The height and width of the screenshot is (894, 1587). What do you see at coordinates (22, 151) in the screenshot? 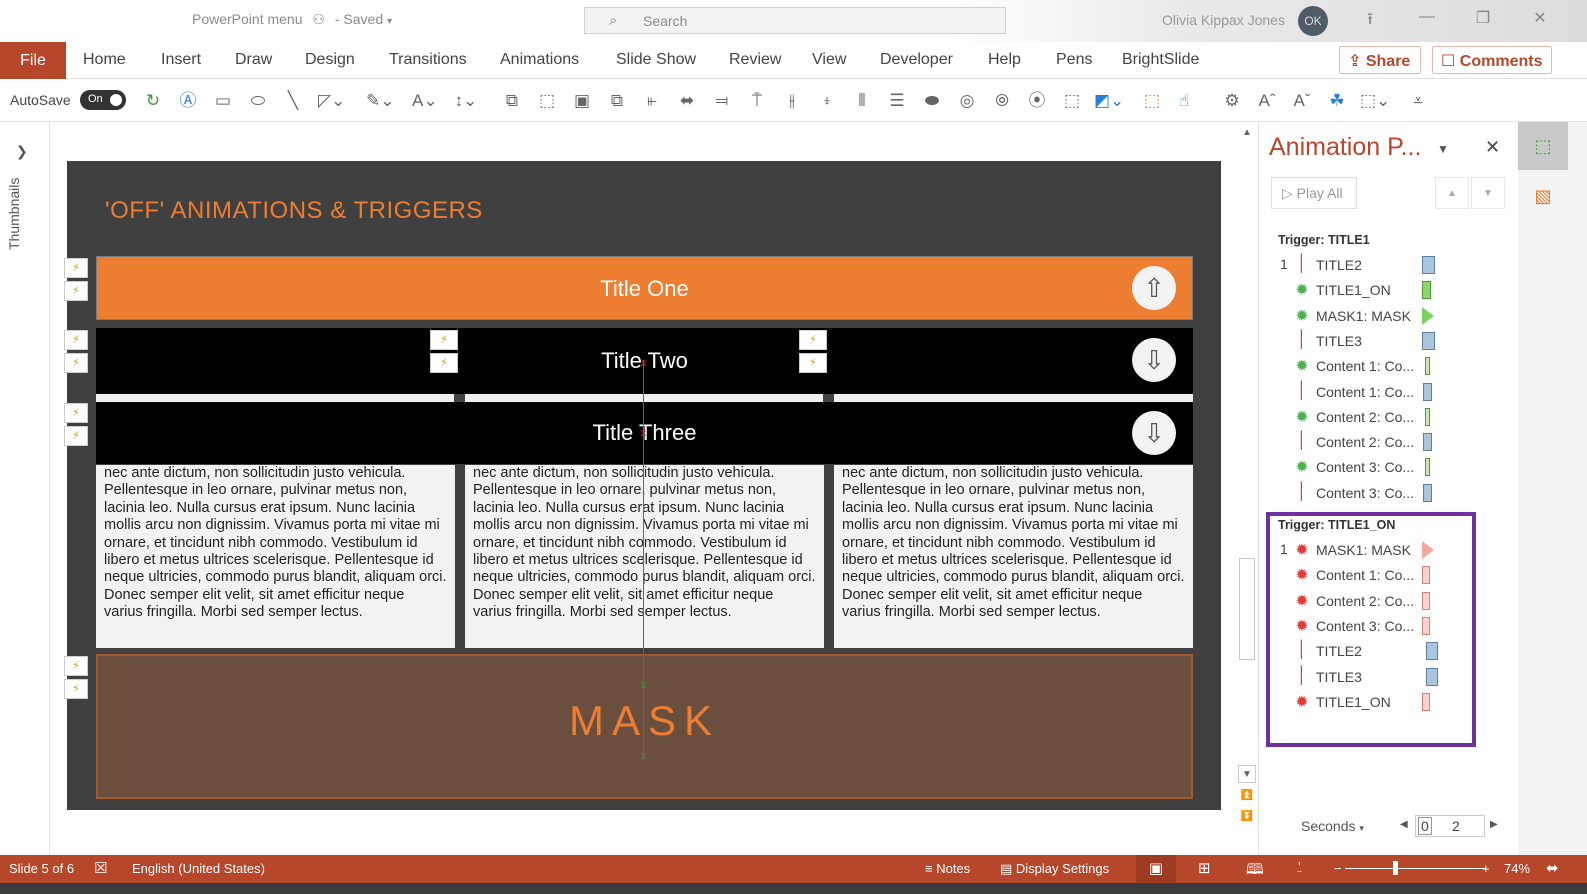
I see `chevron-right-icon: ❯` at bounding box center [22, 151].